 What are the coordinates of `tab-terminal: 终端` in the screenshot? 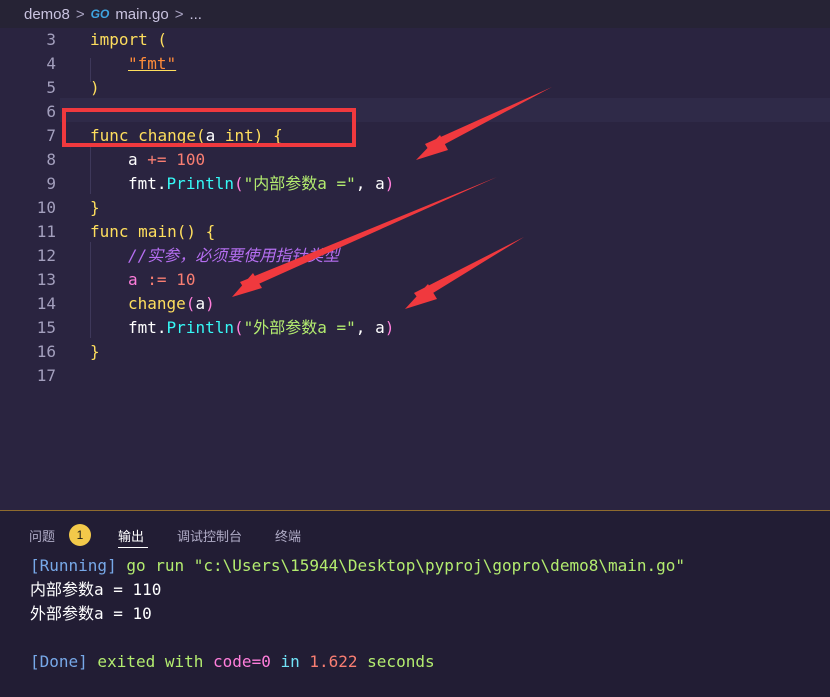 It's located at (288, 535).